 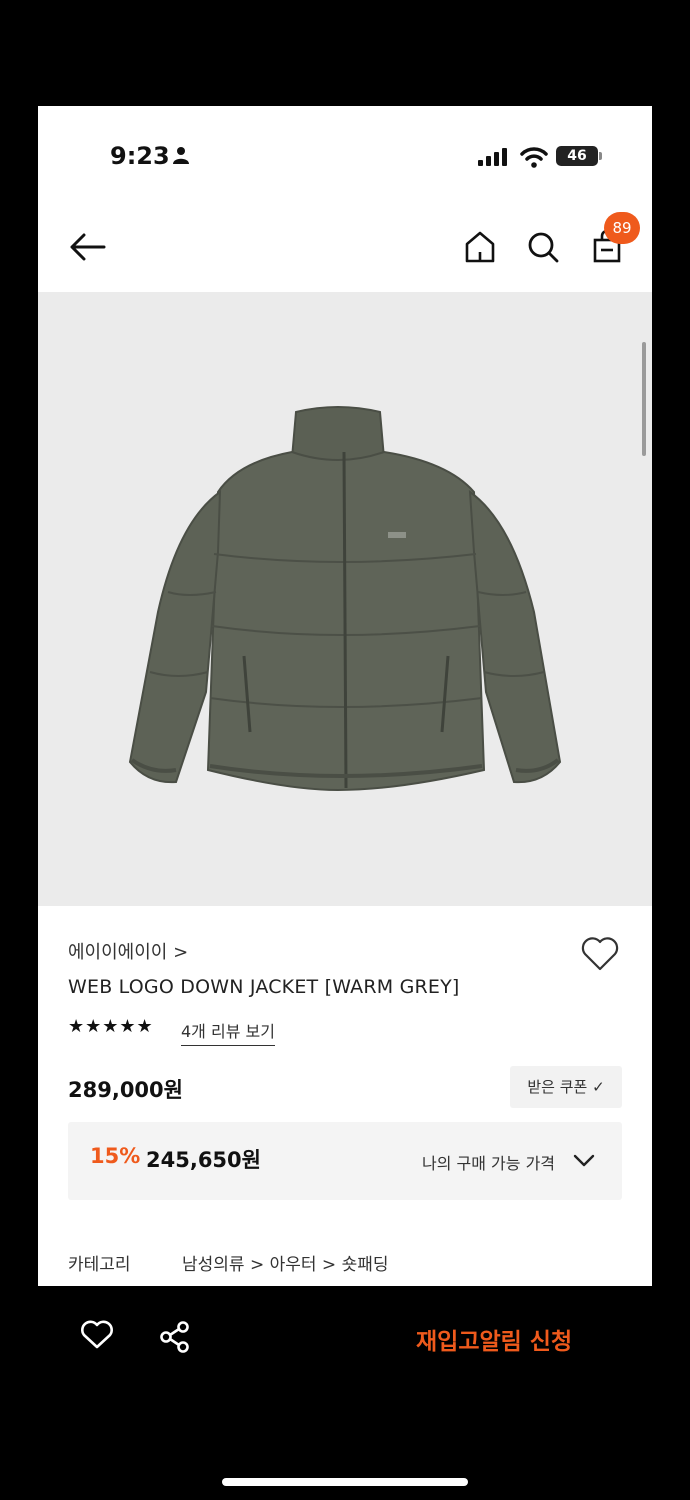 What do you see at coordinates (345, 249) in the screenshot?
I see `top-nav` at bounding box center [345, 249].